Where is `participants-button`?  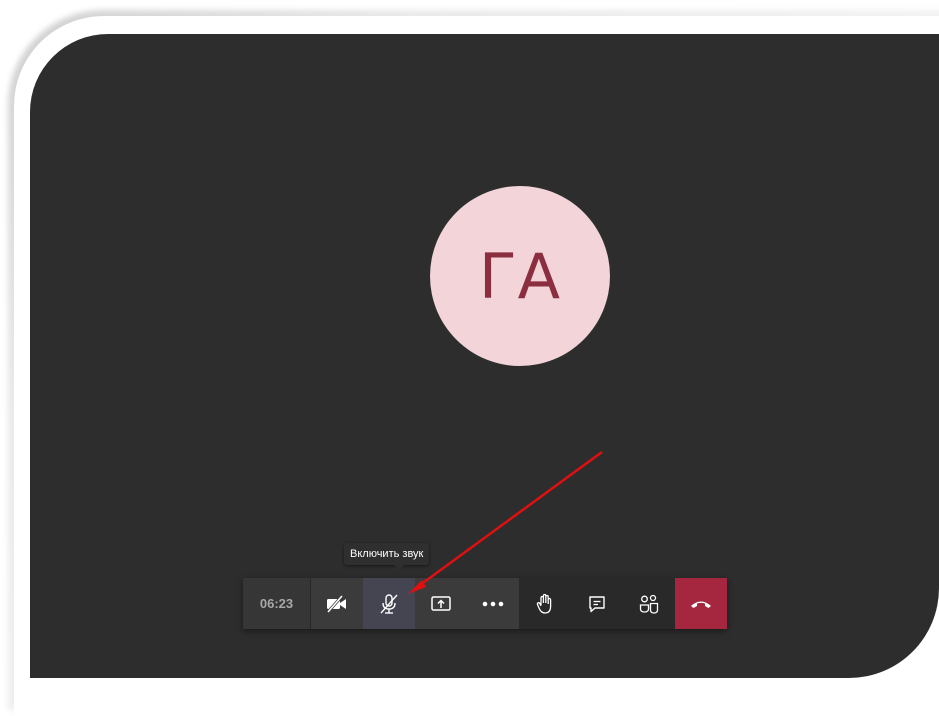
participants-button is located at coordinates (649, 603).